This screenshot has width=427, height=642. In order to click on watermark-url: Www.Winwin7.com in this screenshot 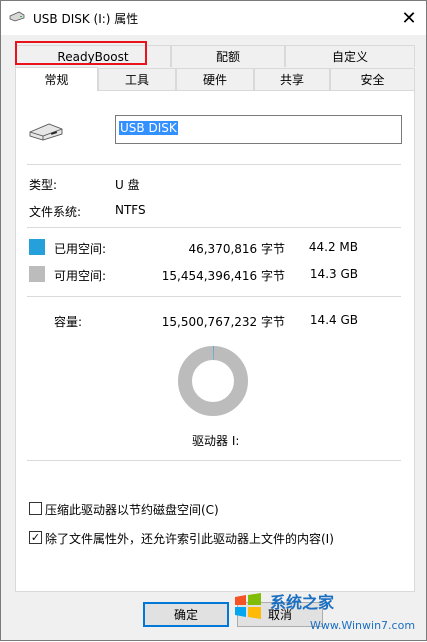, I will do `click(363, 625)`.